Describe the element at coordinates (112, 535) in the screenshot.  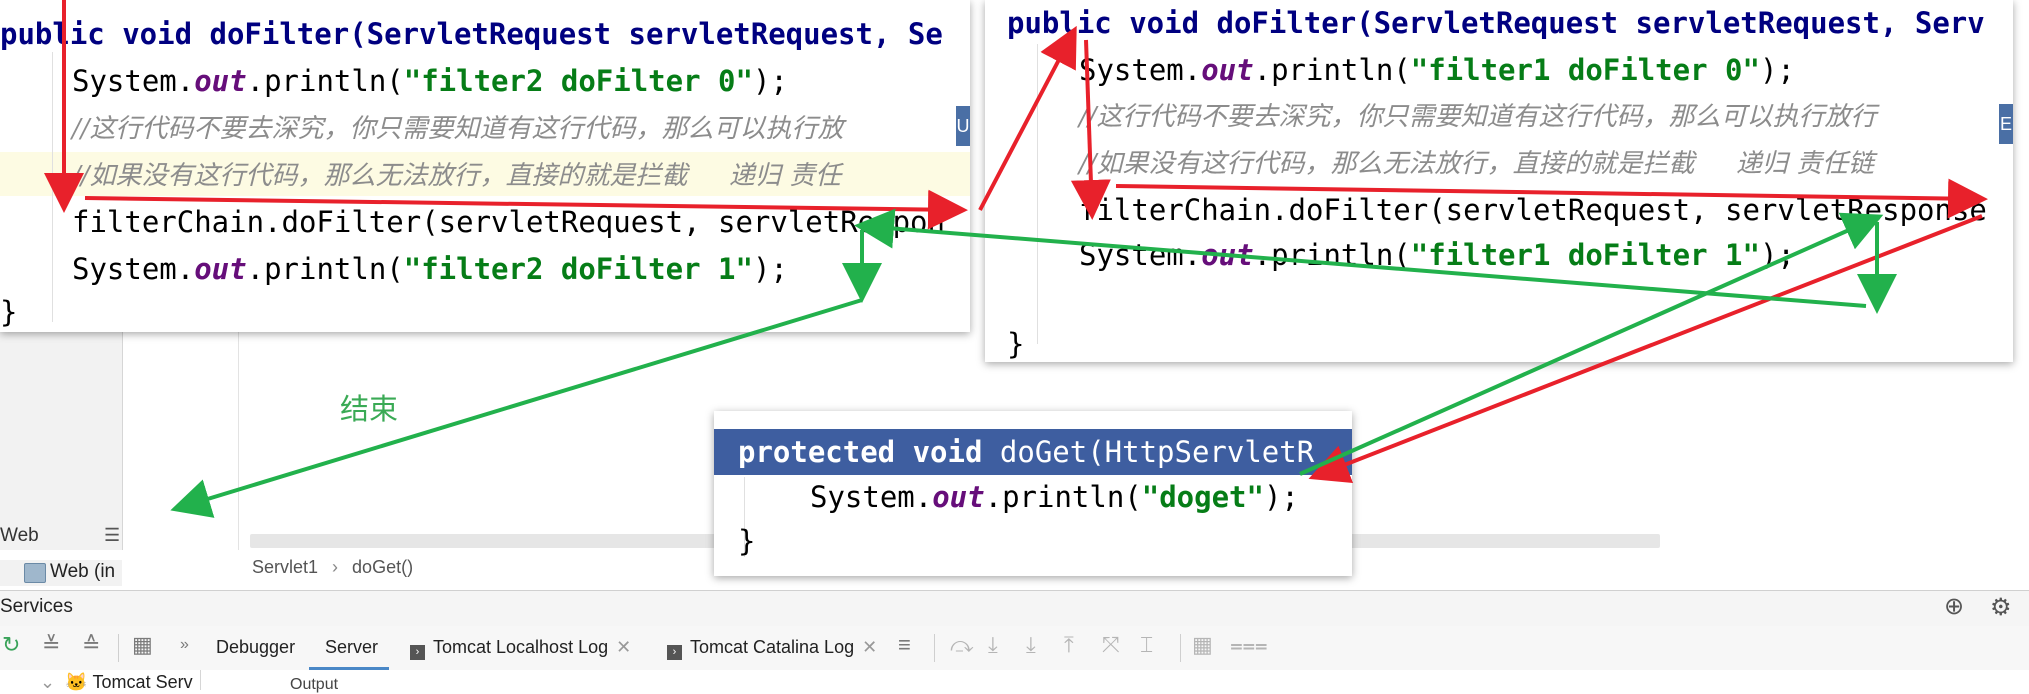
I see `panel-options-icon: ☰` at that location.